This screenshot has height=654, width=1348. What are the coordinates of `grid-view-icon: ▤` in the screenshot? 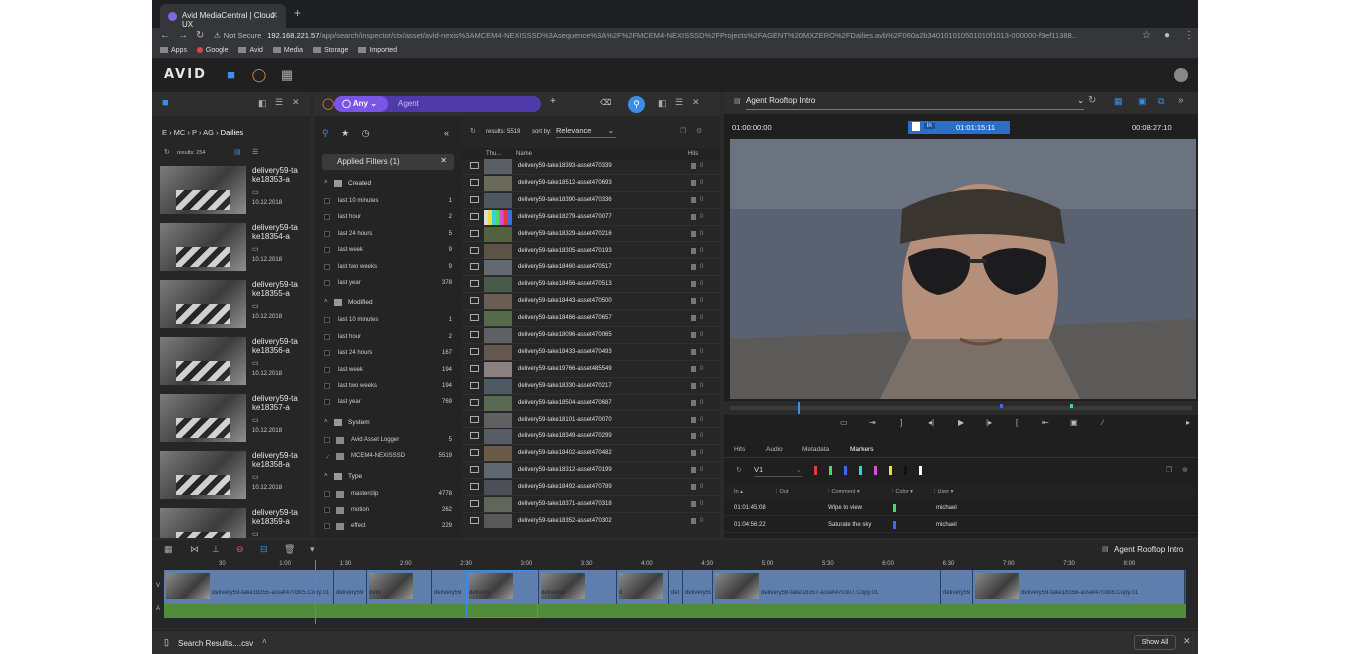 It's located at (237, 152).